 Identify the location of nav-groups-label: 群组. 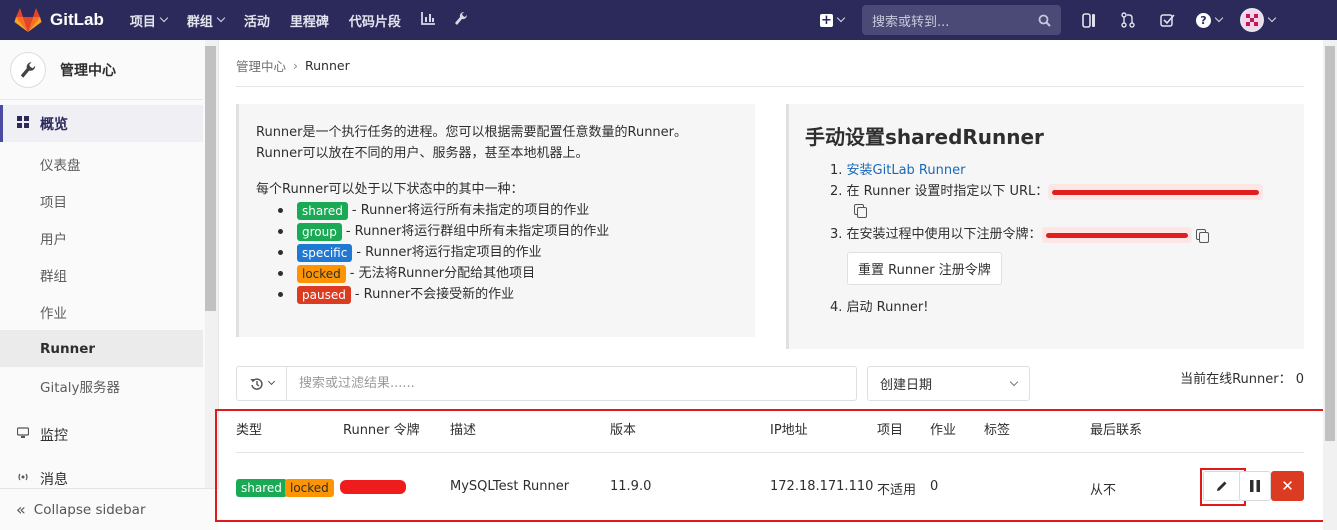
(199, 22).